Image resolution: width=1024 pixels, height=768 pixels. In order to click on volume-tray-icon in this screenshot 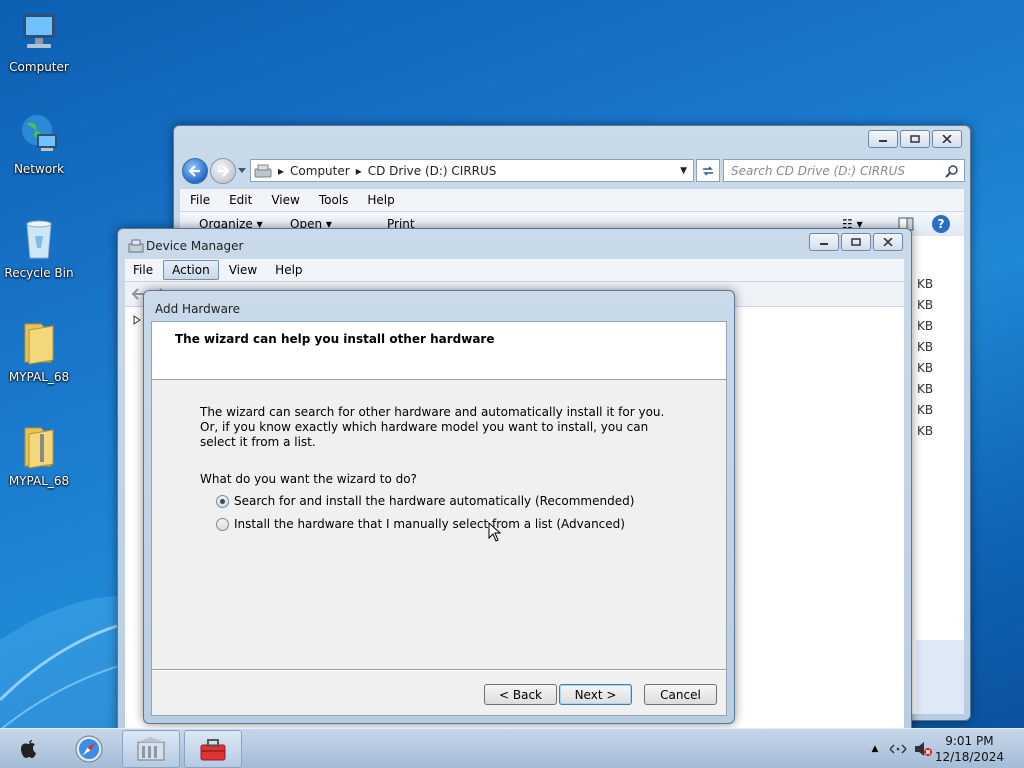, I will do `click(923, 749)`.